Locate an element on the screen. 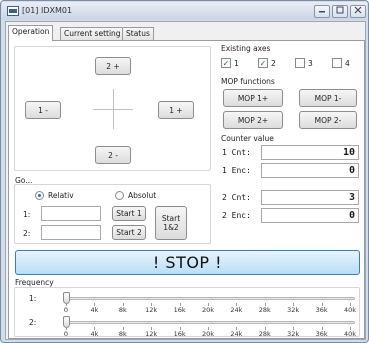 This screenshot has height=343, width=369. frequency-row2-tick-label: 24k is located at coordinates (236, 334).